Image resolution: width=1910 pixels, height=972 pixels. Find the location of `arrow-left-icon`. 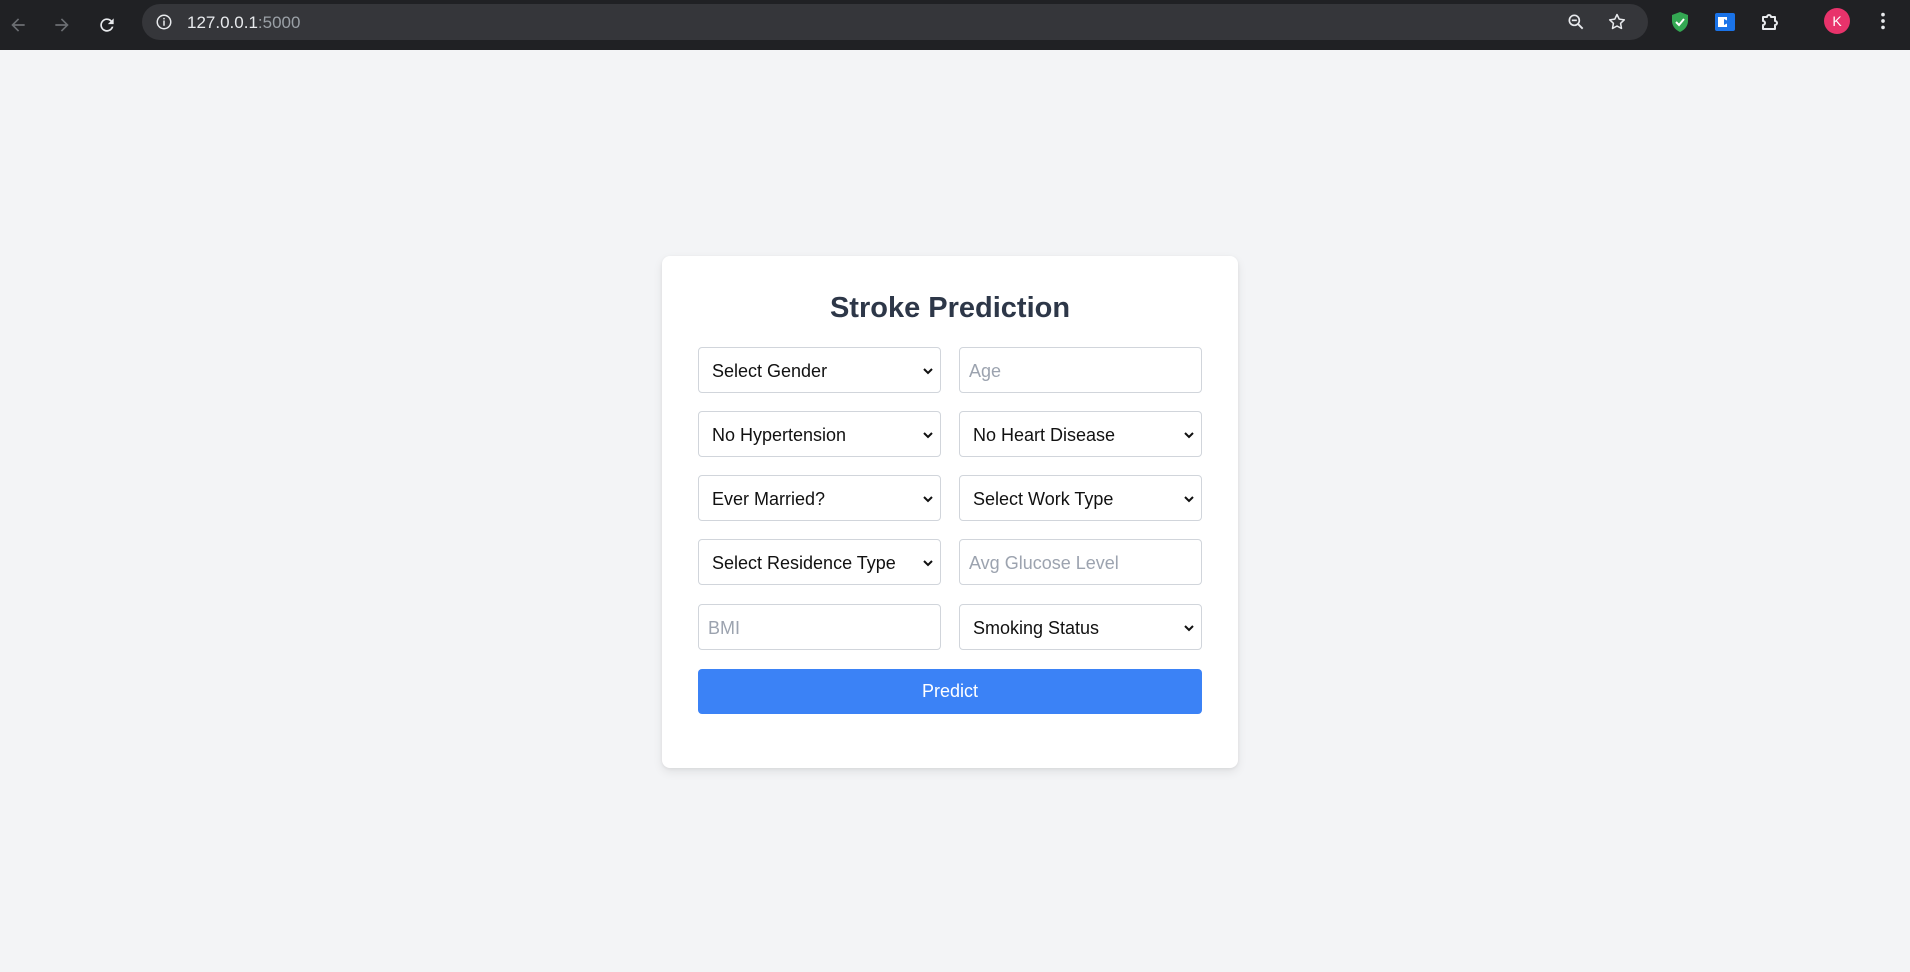

arrow-left-icon is located at coordinates (18, 25).